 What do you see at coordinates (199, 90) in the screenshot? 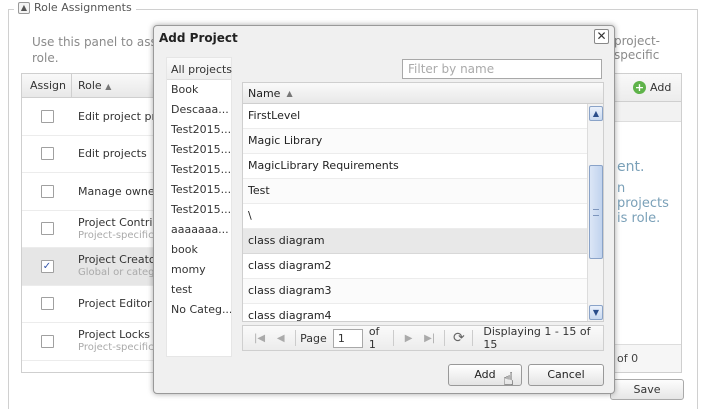
I see `category-item: Book` at bounding box center [199, 90].